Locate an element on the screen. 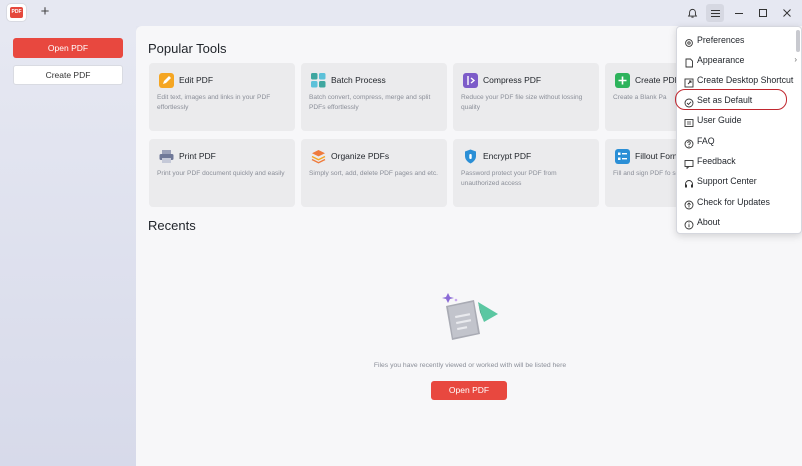 The height and width of the screenshot is (466, 802). form-icon is located at coordinates (622, 156).